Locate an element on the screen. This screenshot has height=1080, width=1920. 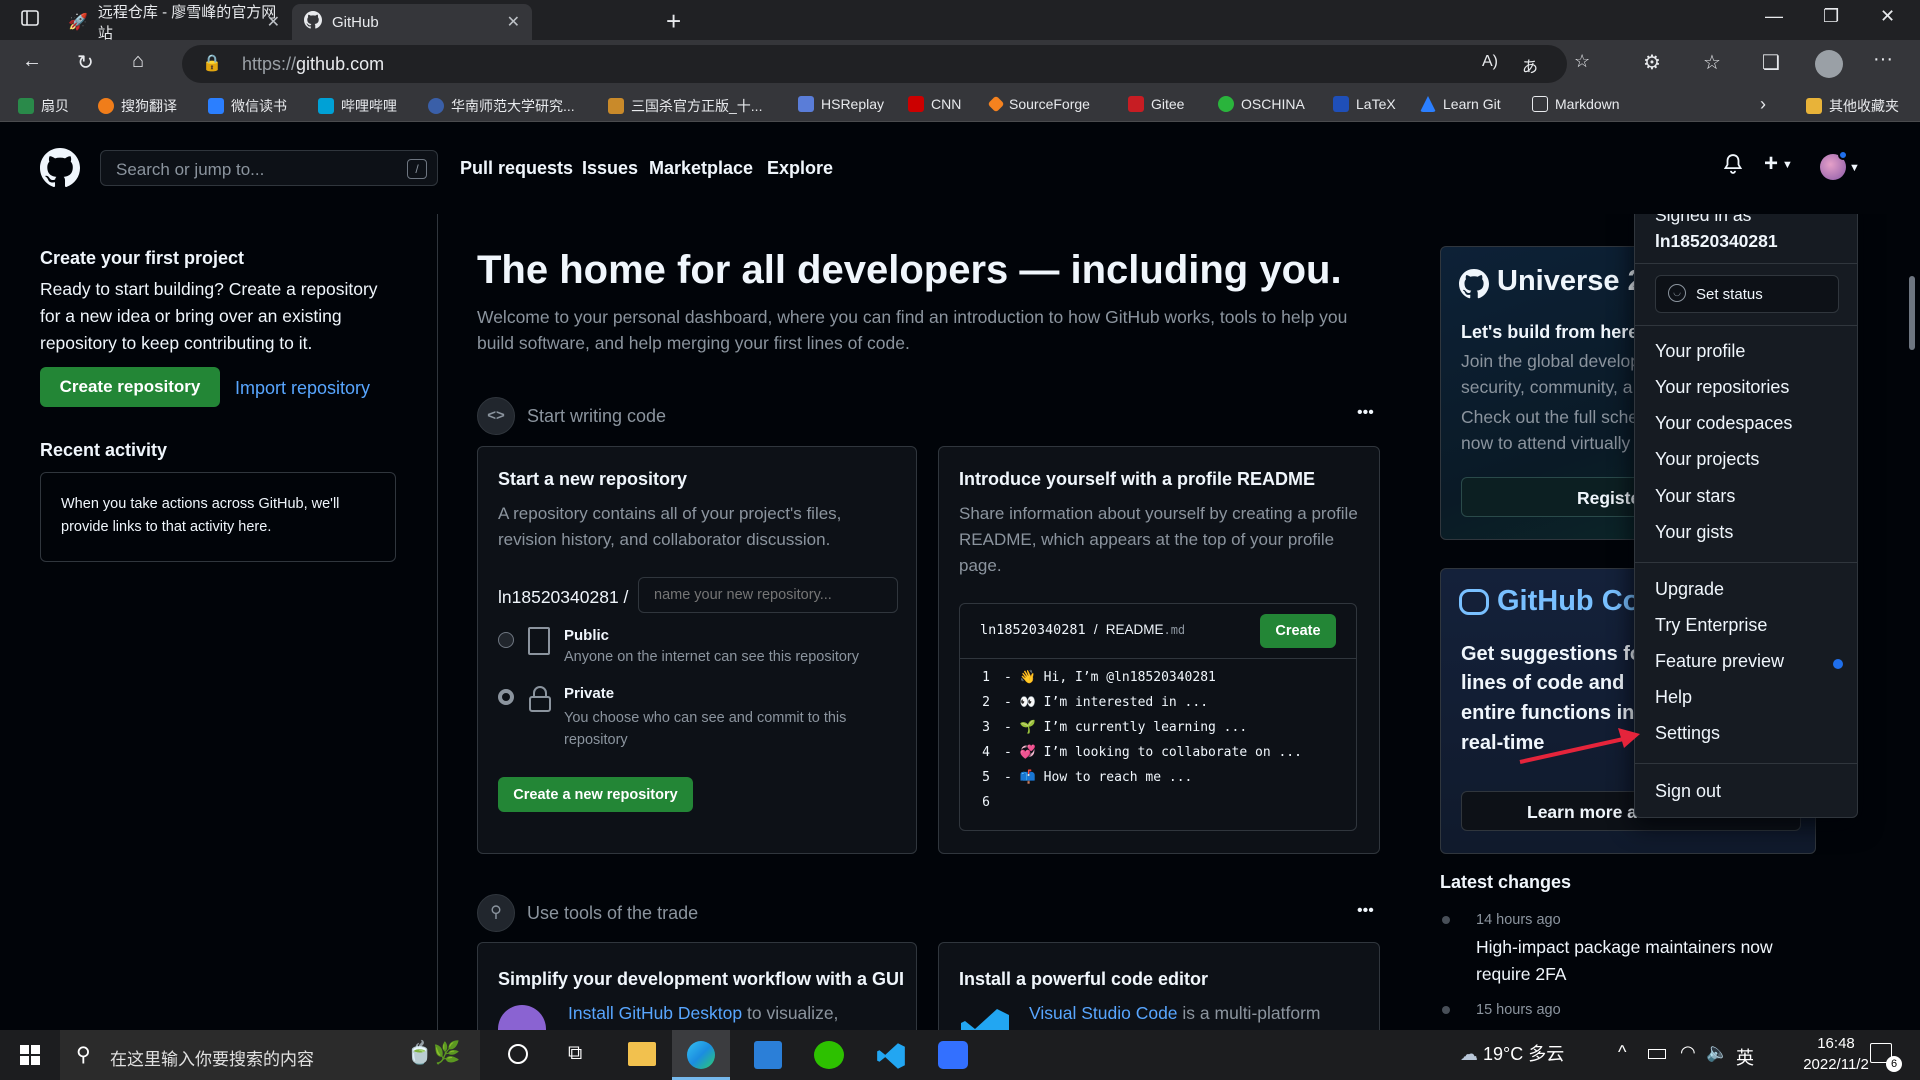
nav-pull-requests: Pull requests is located at coordinates (516, 168).